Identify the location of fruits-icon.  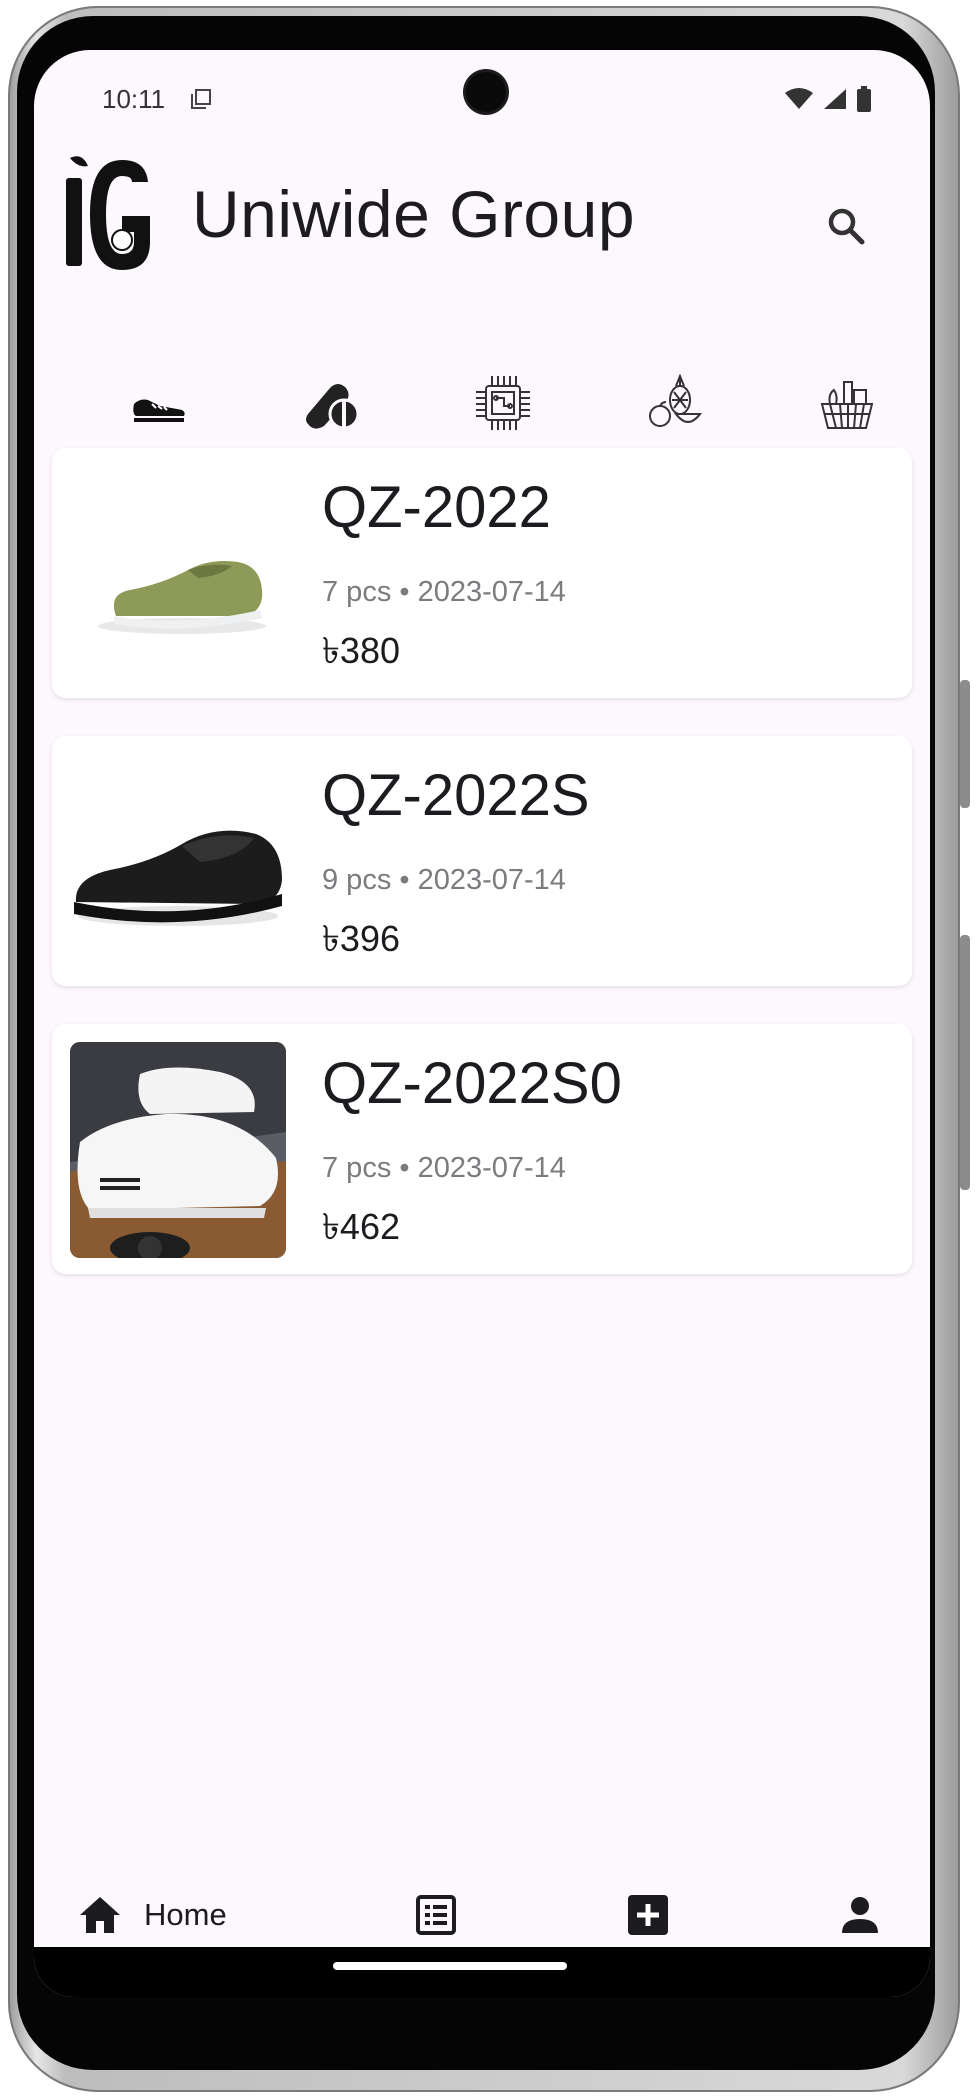
(676, 400).